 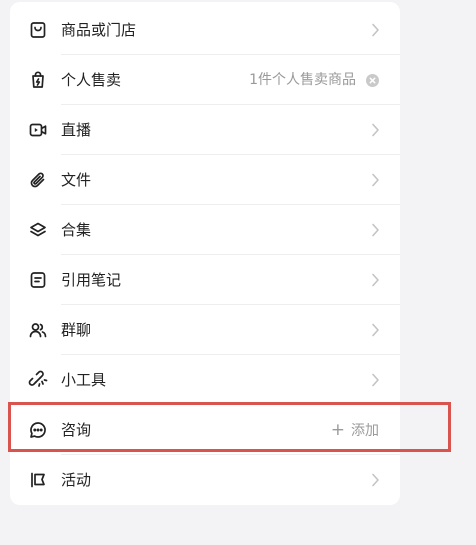 I want to click on list-item-label: 活动, so click(x=76, y=480).